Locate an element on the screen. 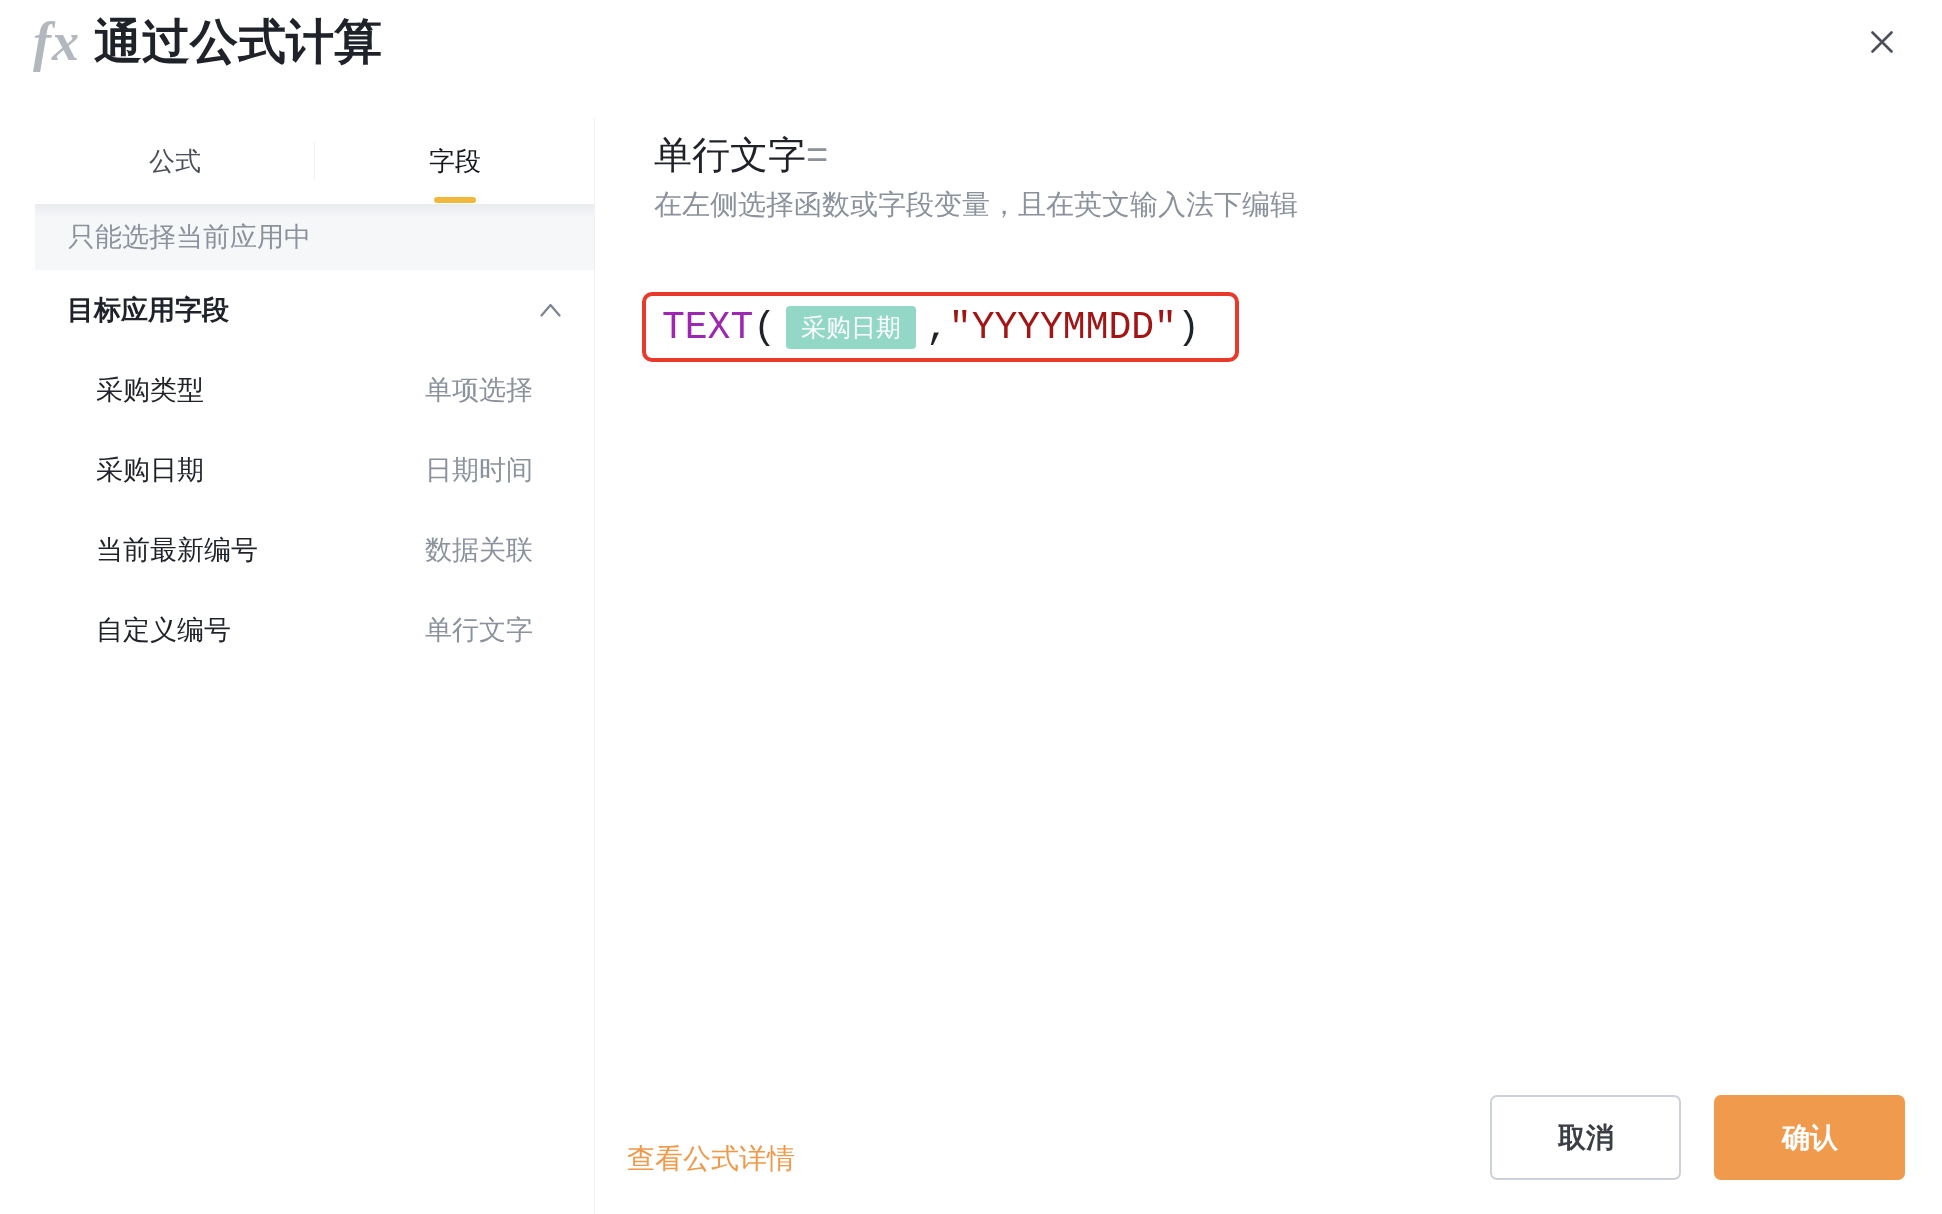  hint-banner: 只能选择当前应用中 is located at coordinates (314, 237).